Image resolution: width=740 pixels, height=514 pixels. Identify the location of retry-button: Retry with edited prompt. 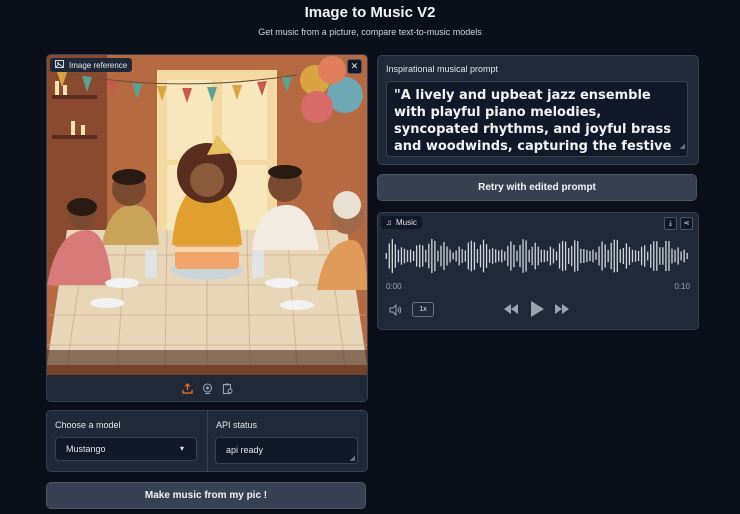
(537, 187).